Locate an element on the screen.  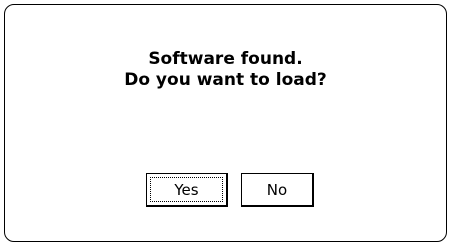
no-button: No is located at coordinates (277, 190).